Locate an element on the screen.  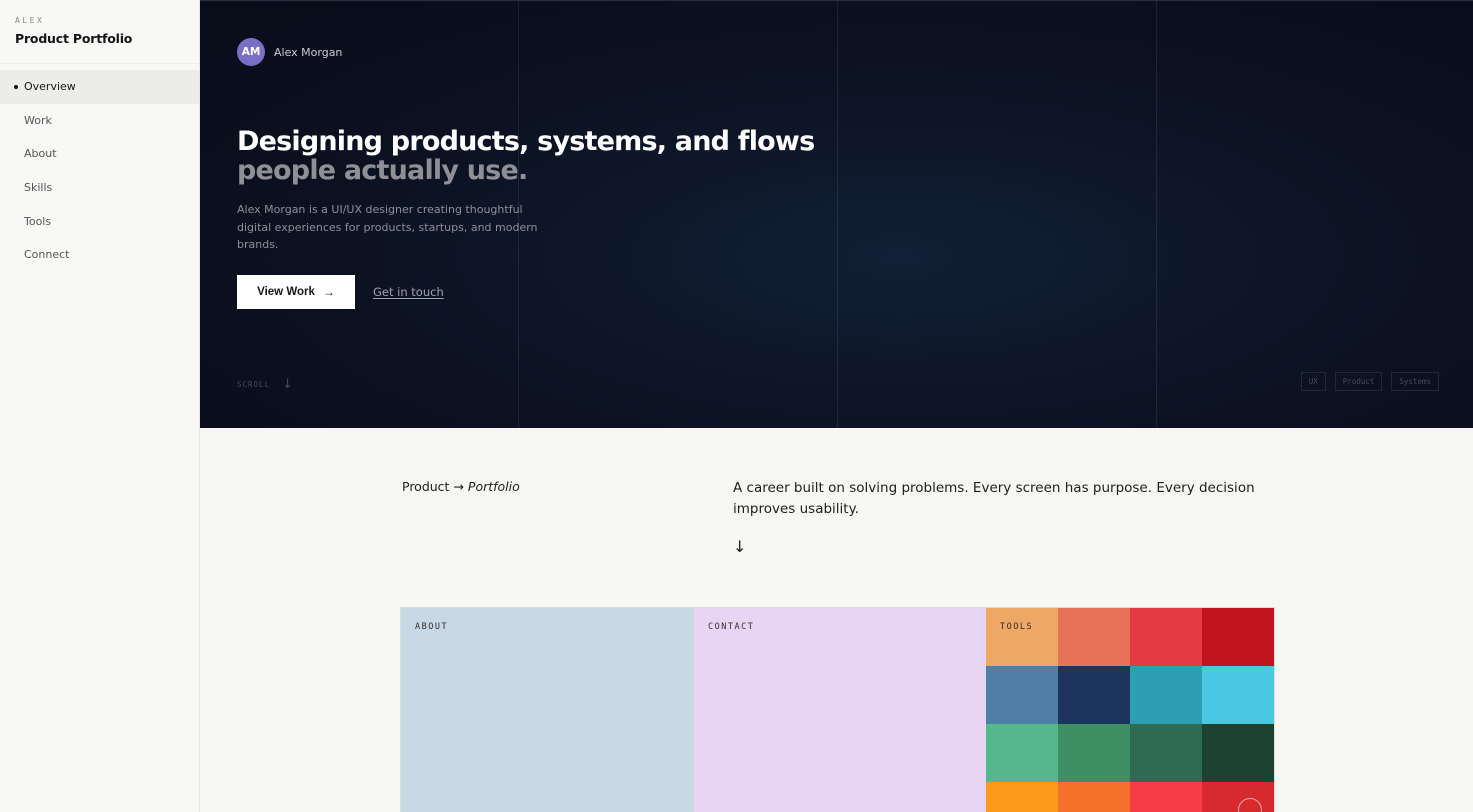
sidebar-item-label: Overview is located at coordinates (50, 87).